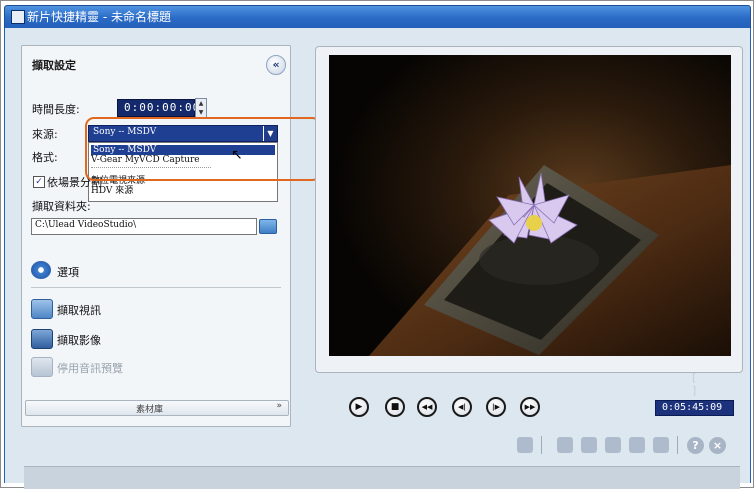  I want to click on timecode-display: 0:05:45:09, so click(694, 408).